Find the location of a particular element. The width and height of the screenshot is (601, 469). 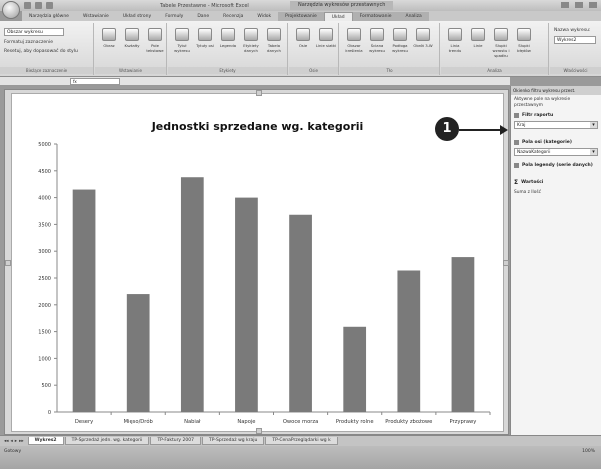

ribbon-button: Osie is located at coordinates (303, 38).